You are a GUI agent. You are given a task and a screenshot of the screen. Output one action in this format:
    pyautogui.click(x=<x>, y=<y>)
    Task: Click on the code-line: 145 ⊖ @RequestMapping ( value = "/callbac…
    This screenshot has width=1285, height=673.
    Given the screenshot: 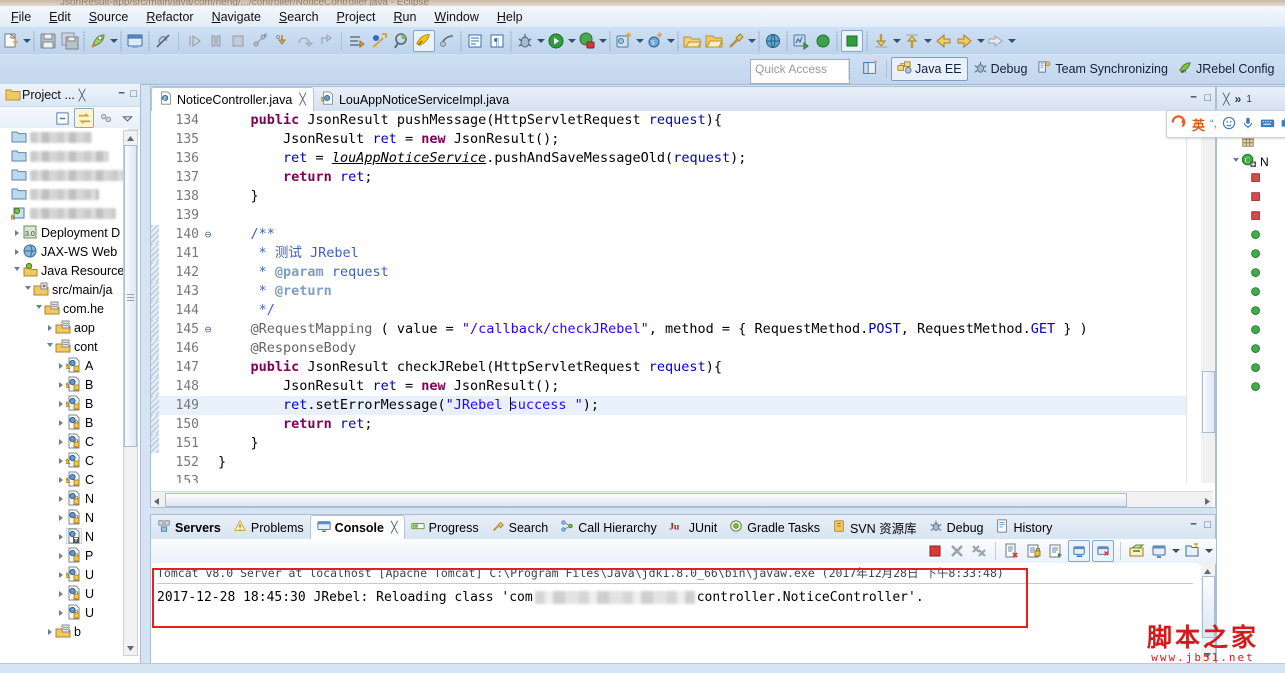 What is the action you would take?
    pyautogui.click(x=671, y=329)
    